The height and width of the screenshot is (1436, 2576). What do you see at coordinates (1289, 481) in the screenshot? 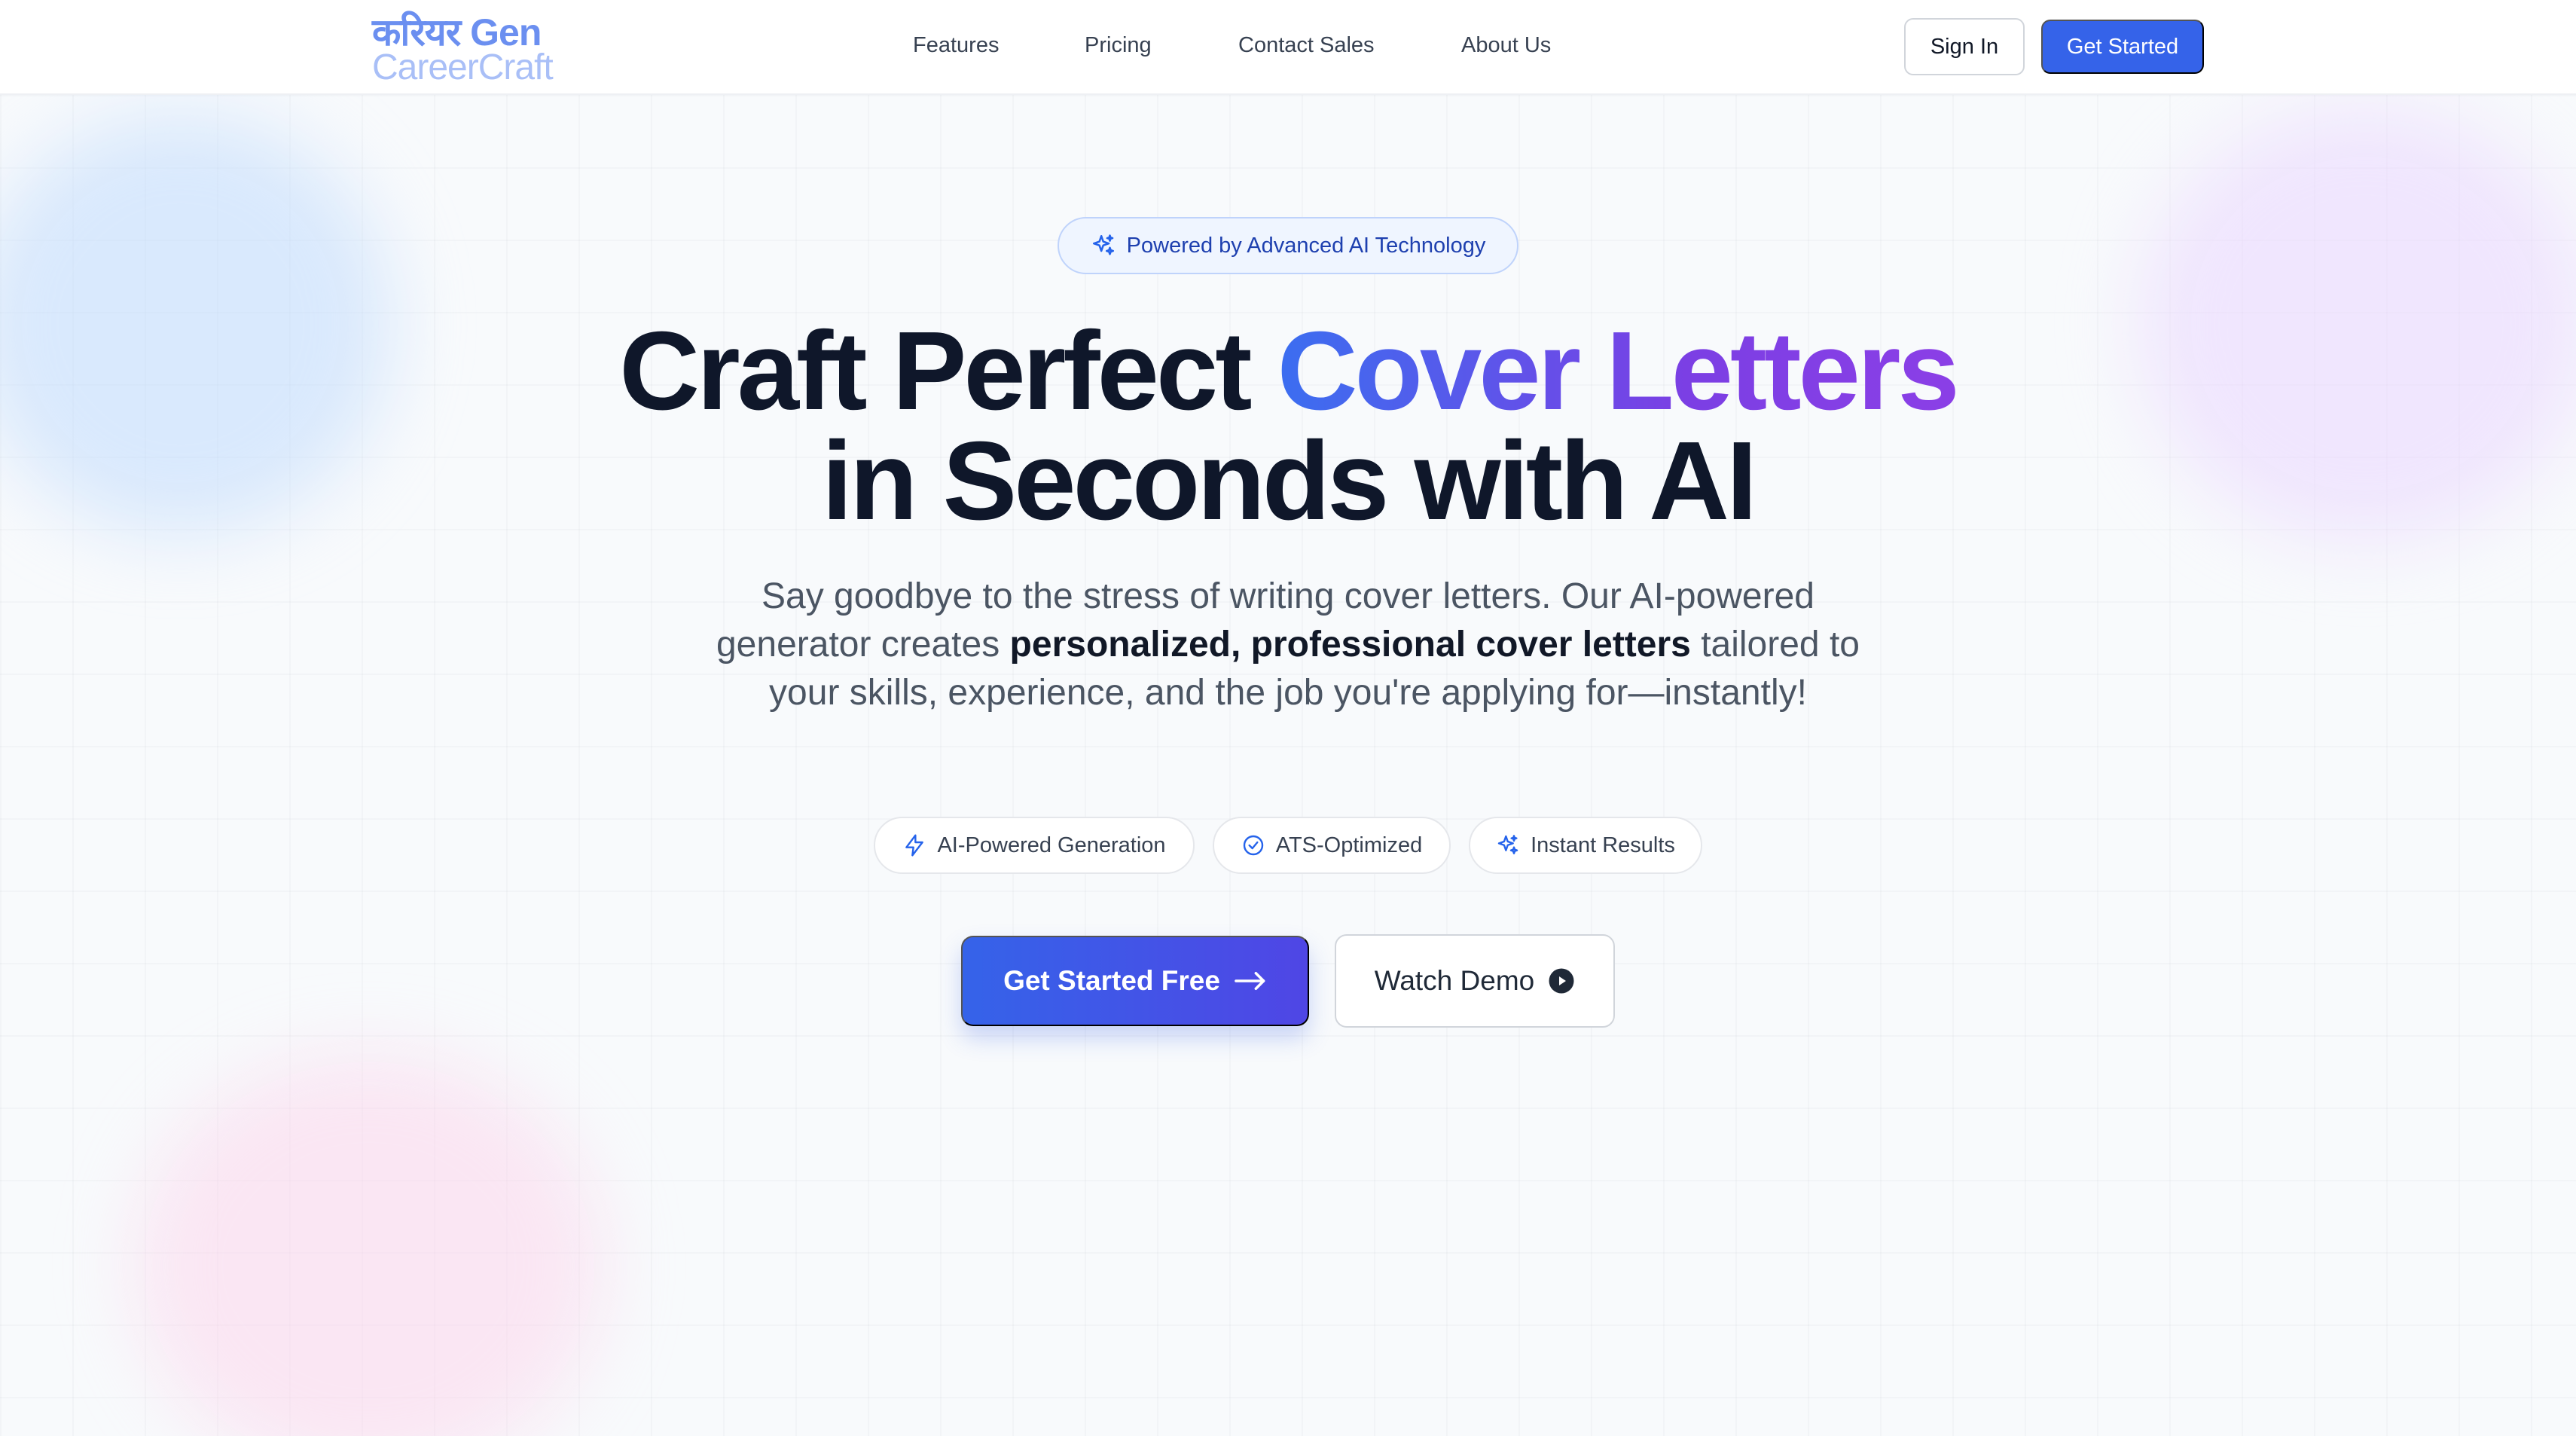
I see `headline-line2: in Seconds with AI` at bounding box center [1289, 481].